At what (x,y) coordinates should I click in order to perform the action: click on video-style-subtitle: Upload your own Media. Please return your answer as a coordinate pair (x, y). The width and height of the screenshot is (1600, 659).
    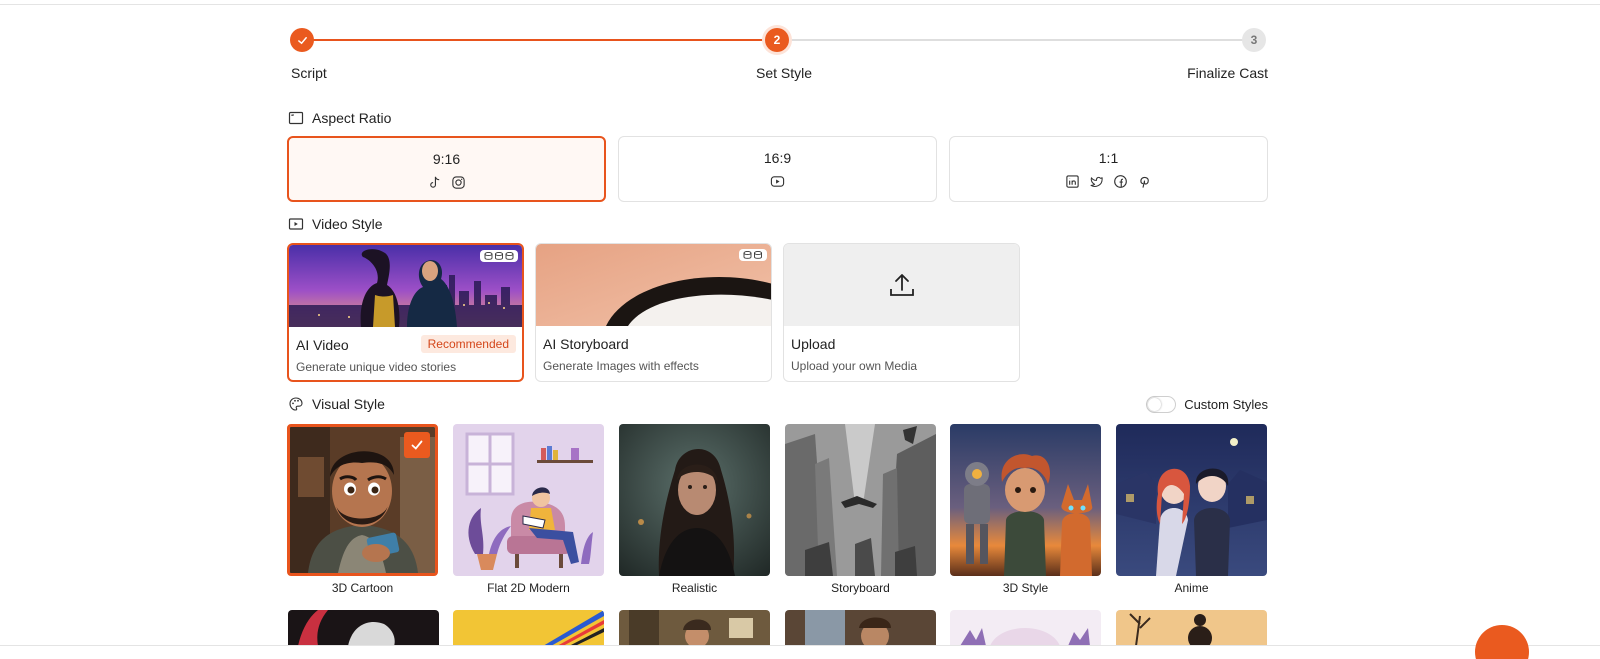
    Looking at the image, I should click on (854, 366).